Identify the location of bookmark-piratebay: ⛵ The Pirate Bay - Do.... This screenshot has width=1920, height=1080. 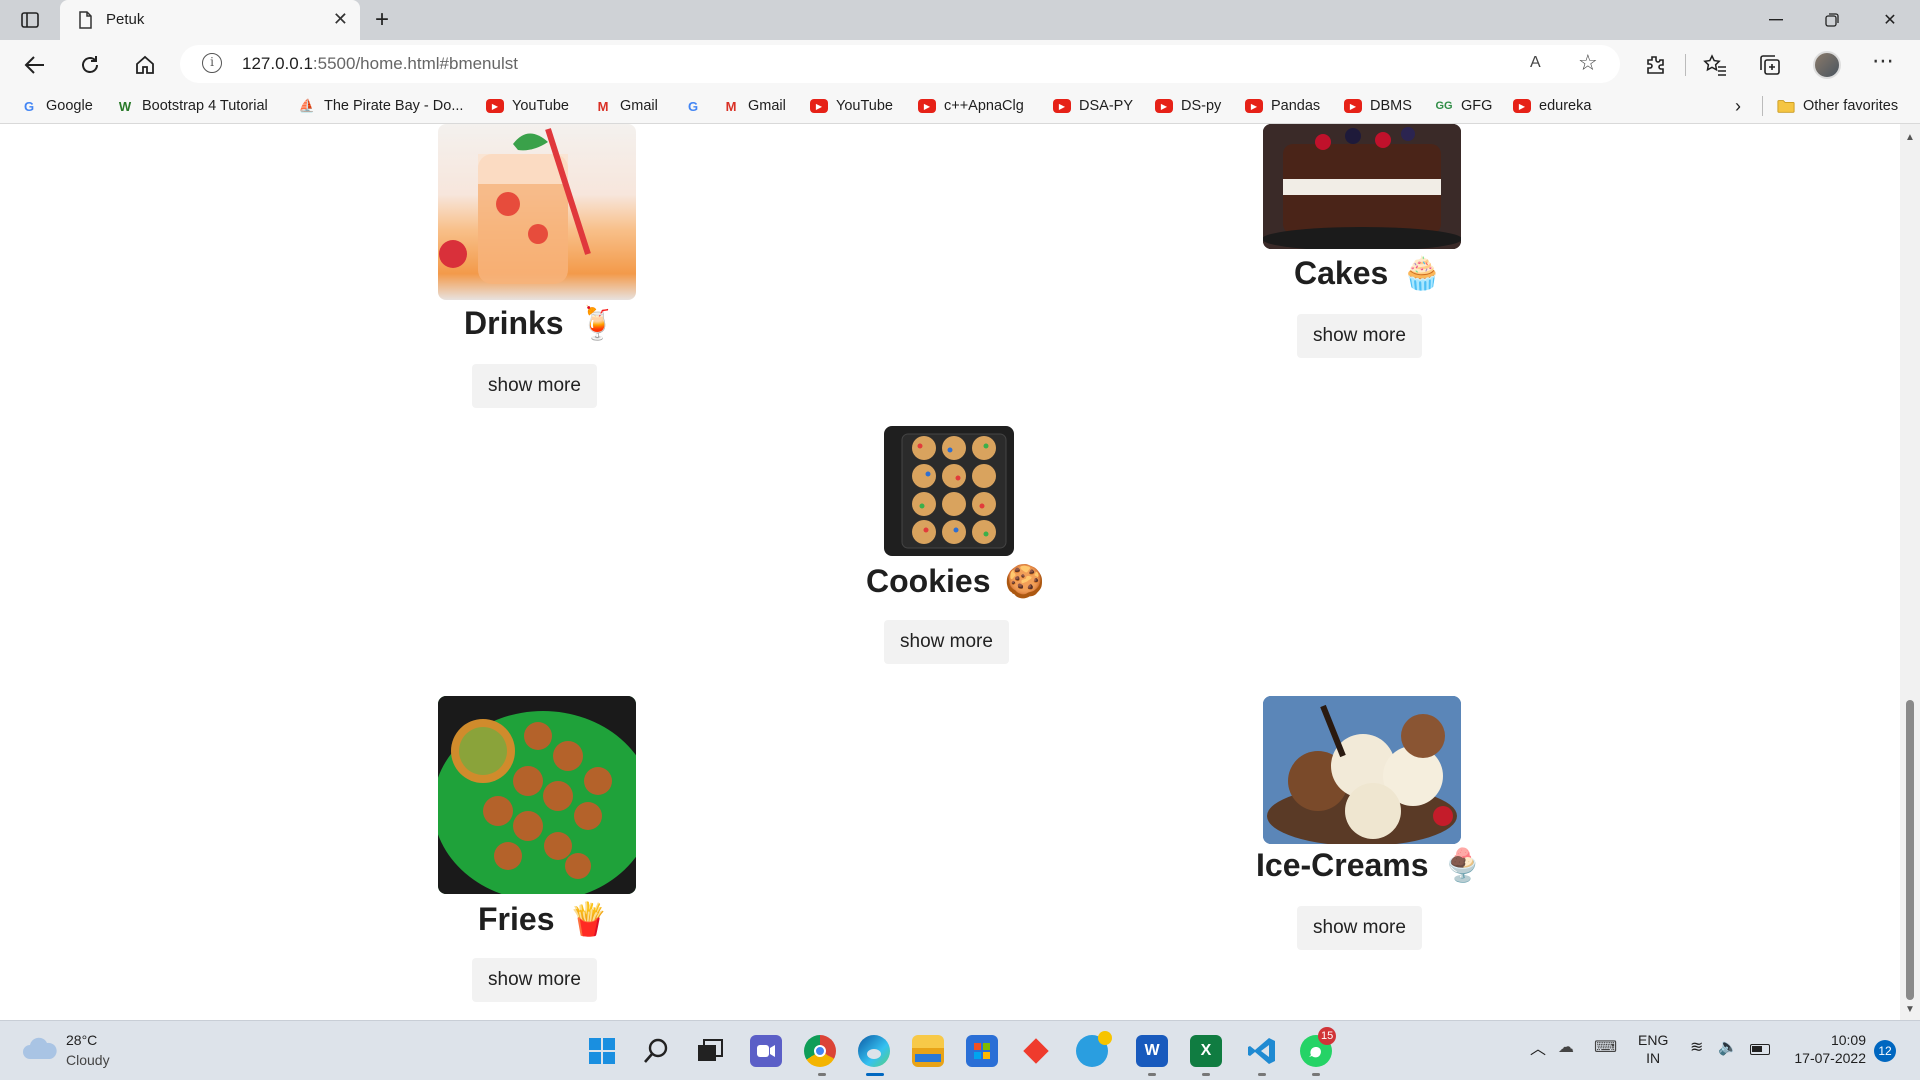
(381, 106).